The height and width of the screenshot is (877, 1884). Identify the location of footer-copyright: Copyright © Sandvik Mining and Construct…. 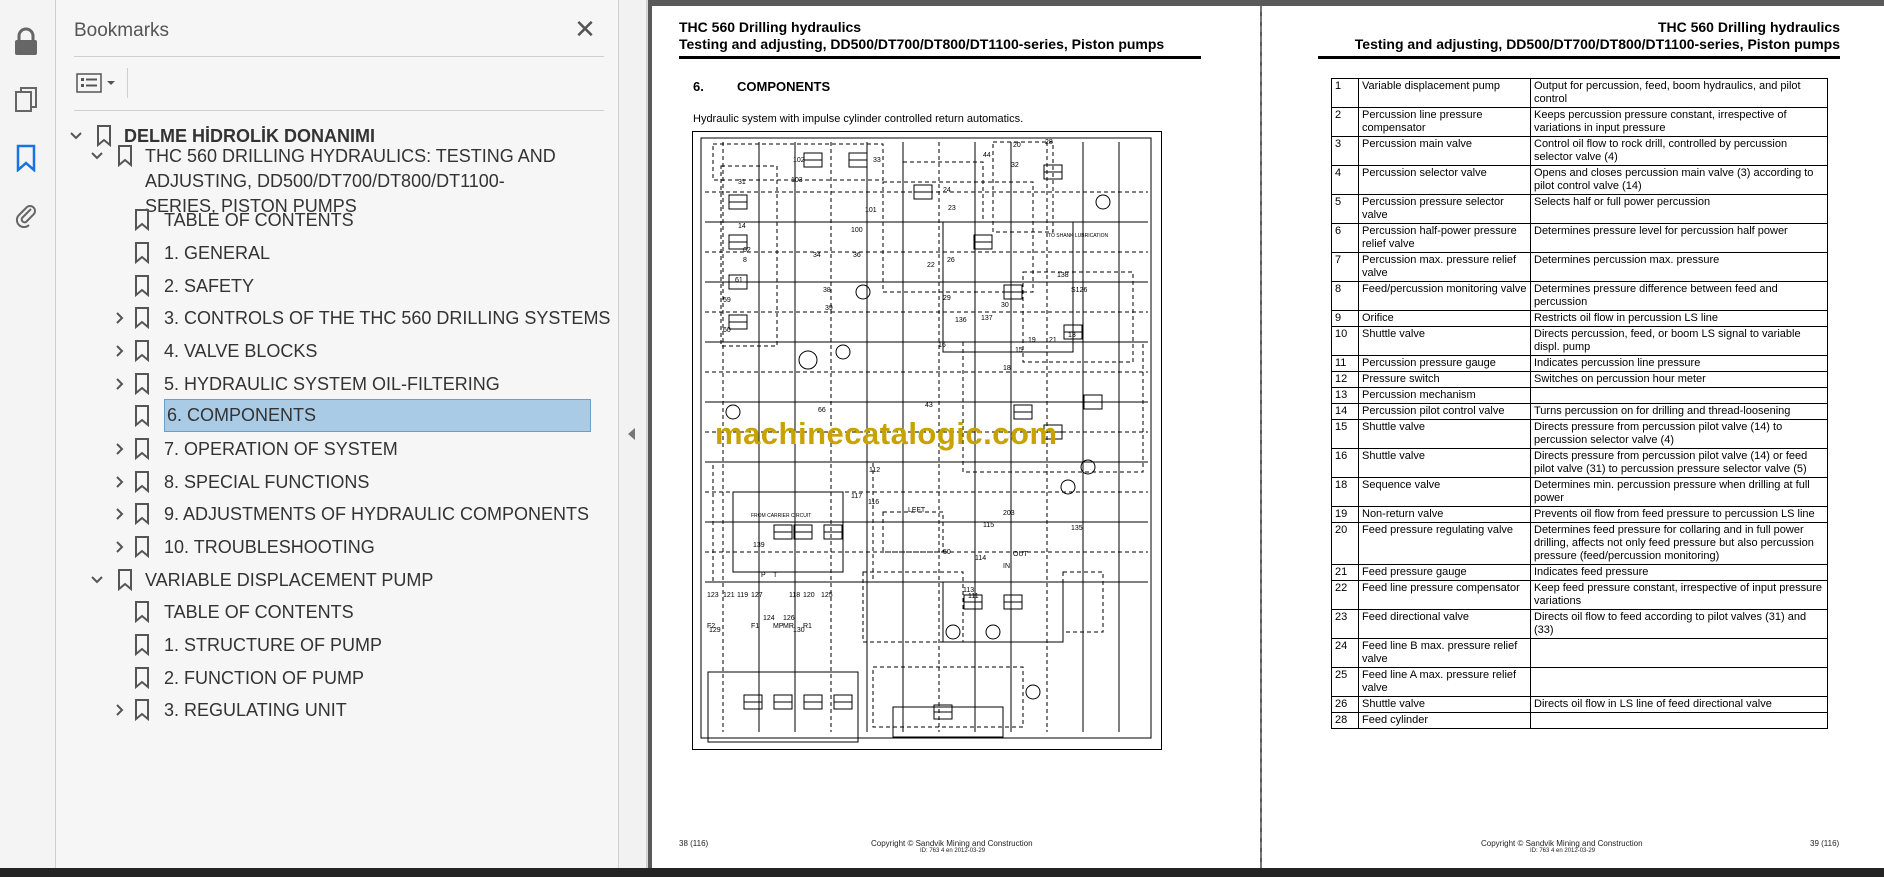
(952, 843).